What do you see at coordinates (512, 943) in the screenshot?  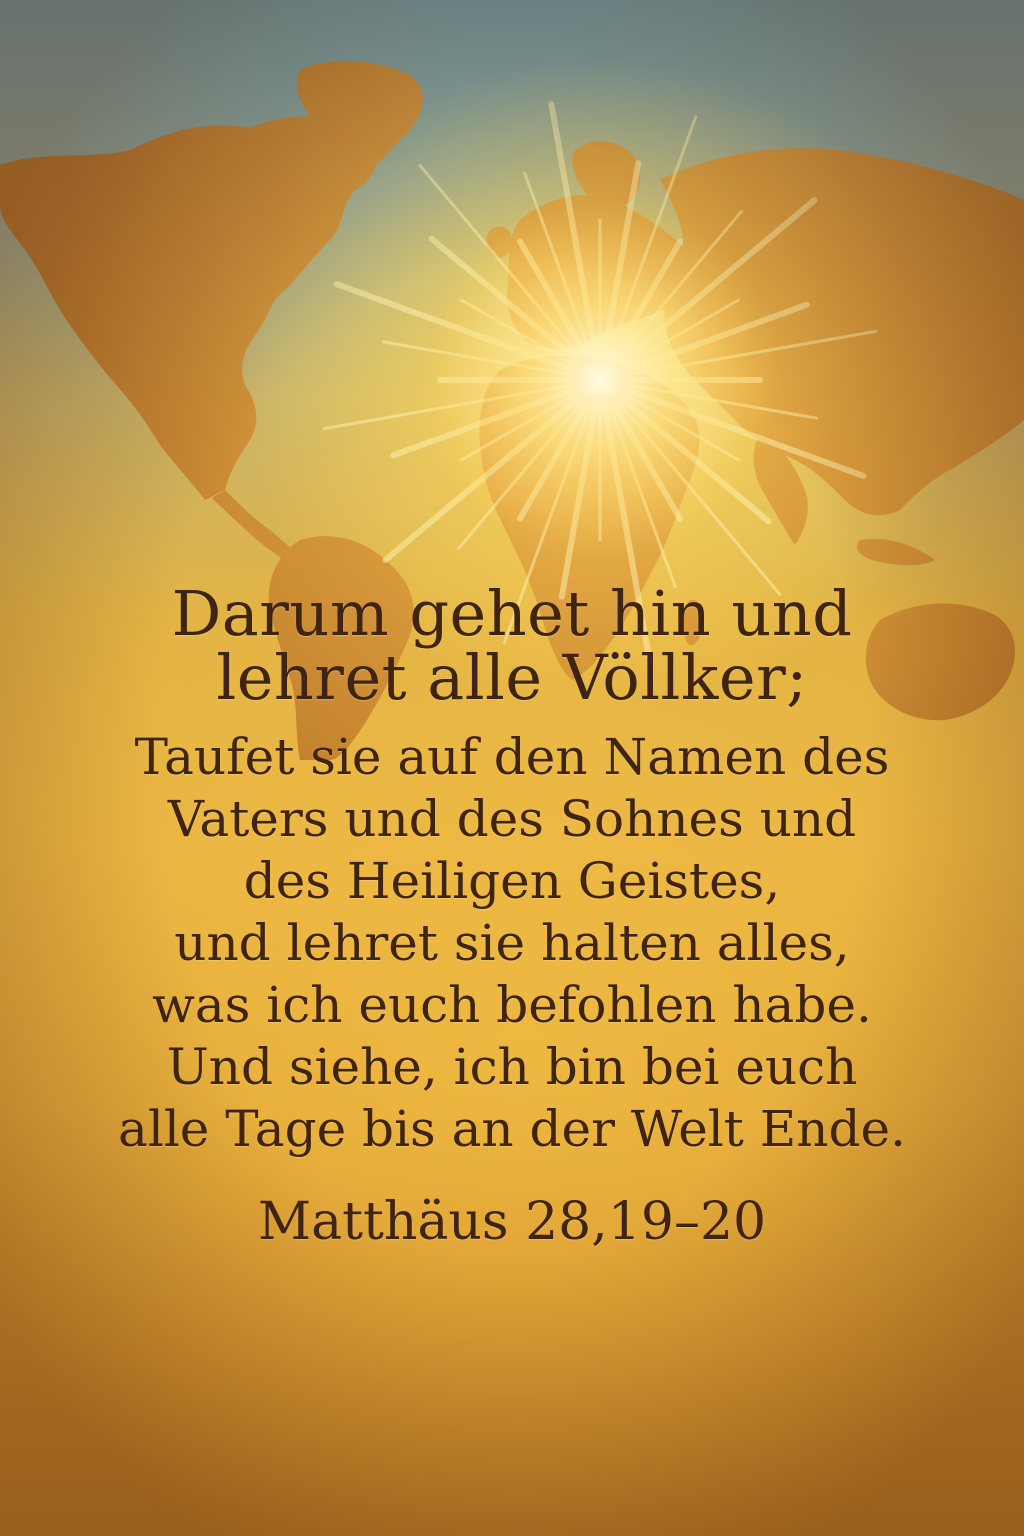 I see `verse-body-line-4: und lehret sie halten alles,` at bounding box center [512, 943].